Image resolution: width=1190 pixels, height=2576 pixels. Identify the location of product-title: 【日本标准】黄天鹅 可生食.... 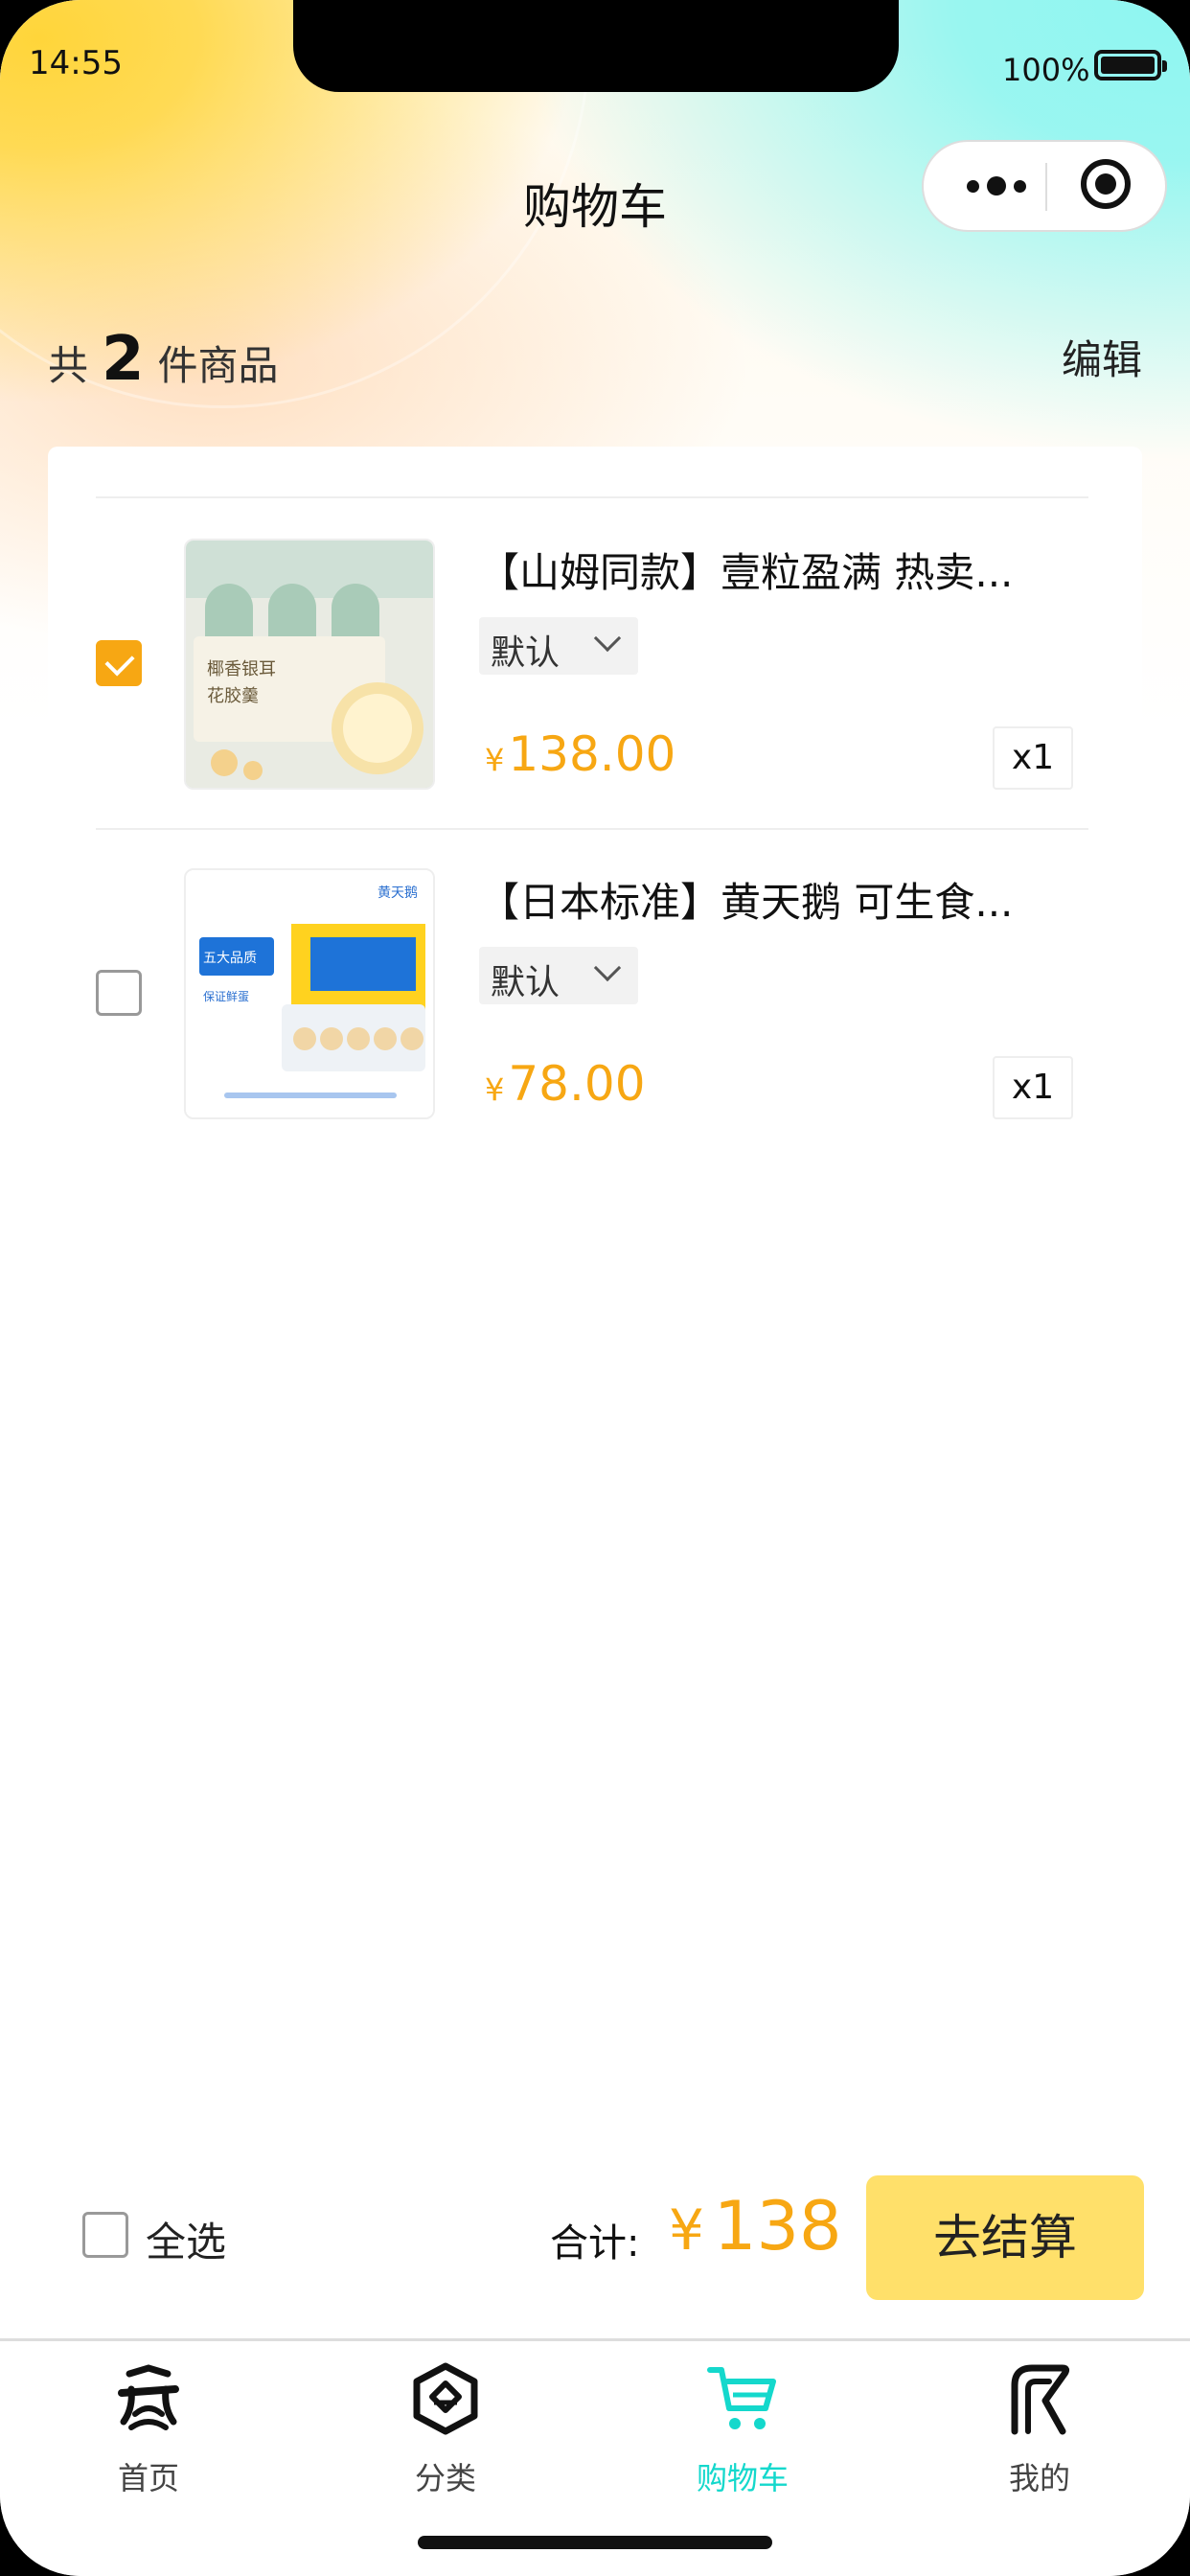
(776, 899).